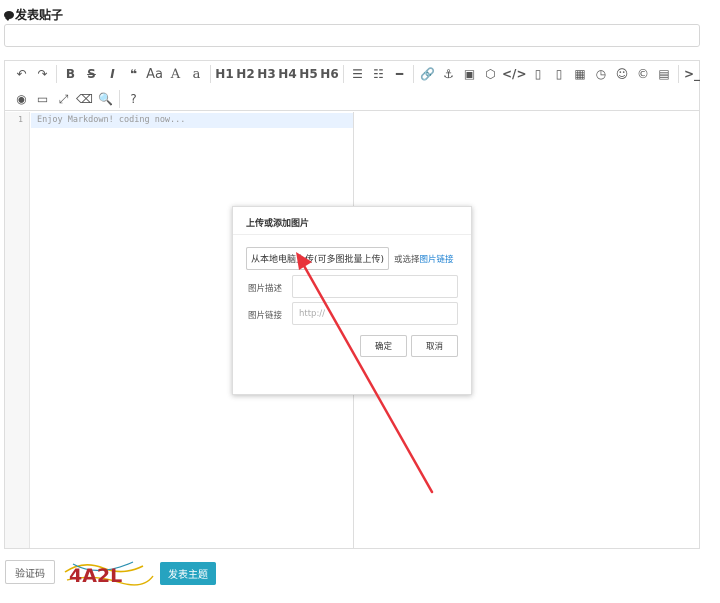 Image resolution: width=720 pixels, height=603 pixels. Describe the element at coordinates (63, 99) in the screenshot. I see `fullscreen-icon: ⤢` at that location.